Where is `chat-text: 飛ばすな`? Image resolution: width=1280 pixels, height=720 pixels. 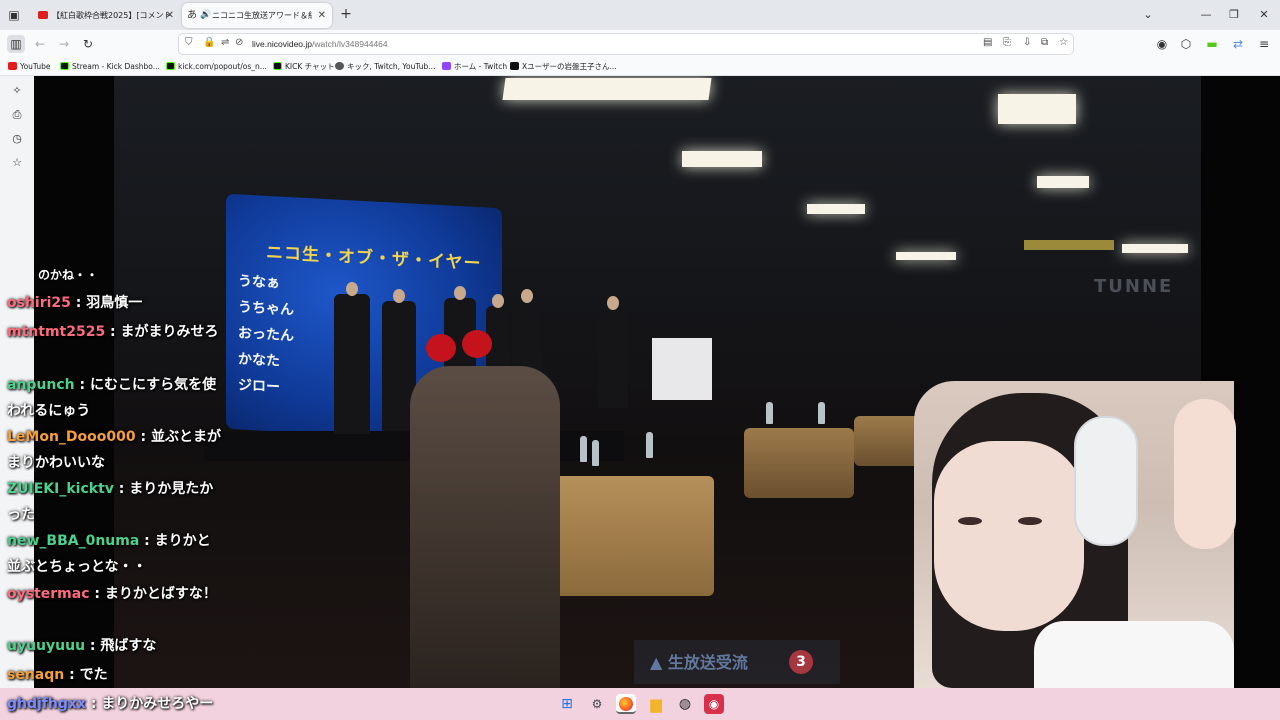 chat-text: 飛ばすな is located at coordinates (128, 646).